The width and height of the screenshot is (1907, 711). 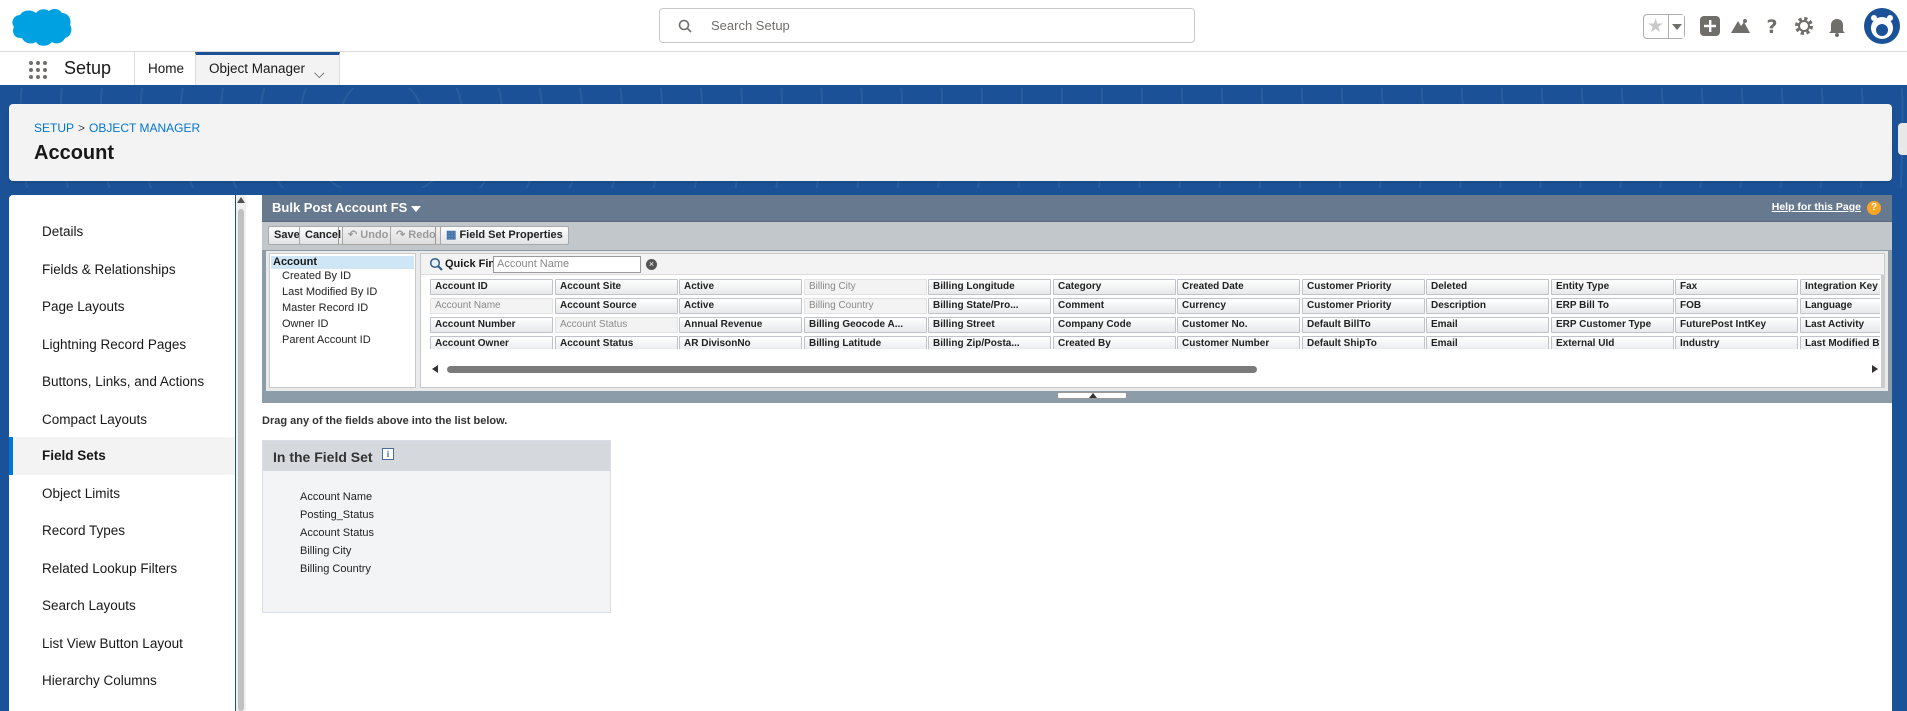 I want to click on sidebar-item-buttons-links-actions: Buttons, Links, and Actions, so click(x=122, y=382).